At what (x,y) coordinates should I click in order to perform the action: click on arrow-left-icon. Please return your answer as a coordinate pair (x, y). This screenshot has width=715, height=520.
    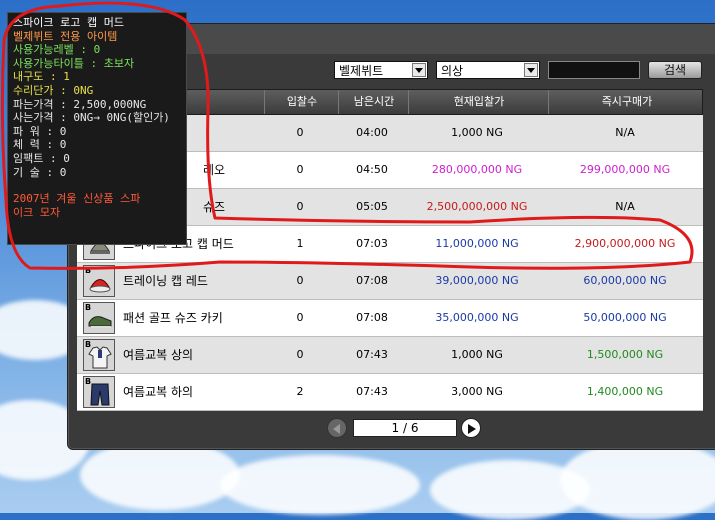
    Looking at the image, I should click on (336, 429).